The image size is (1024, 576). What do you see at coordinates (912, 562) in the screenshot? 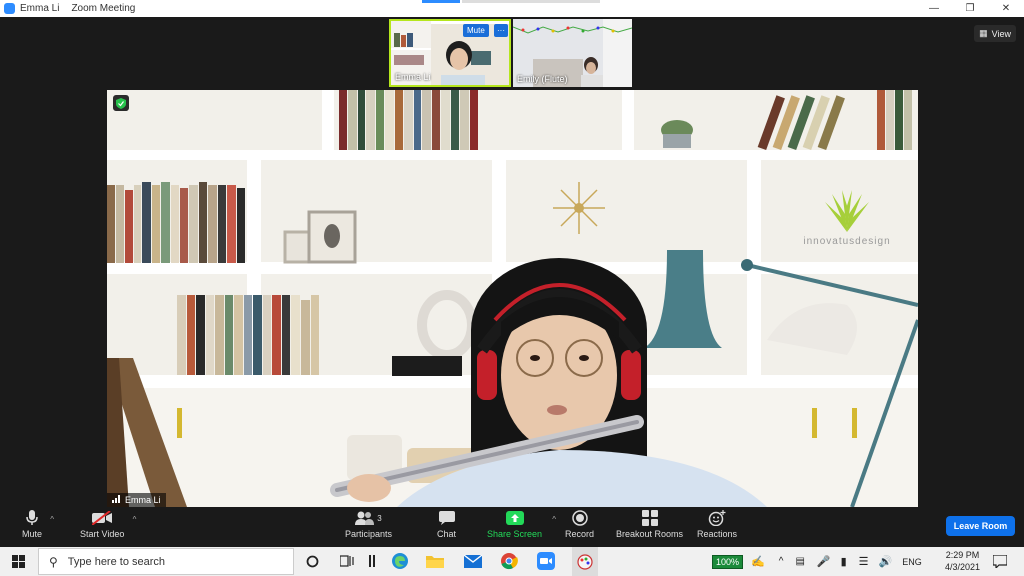
I see `input-language: ENG` at bounding box center [912, 562].